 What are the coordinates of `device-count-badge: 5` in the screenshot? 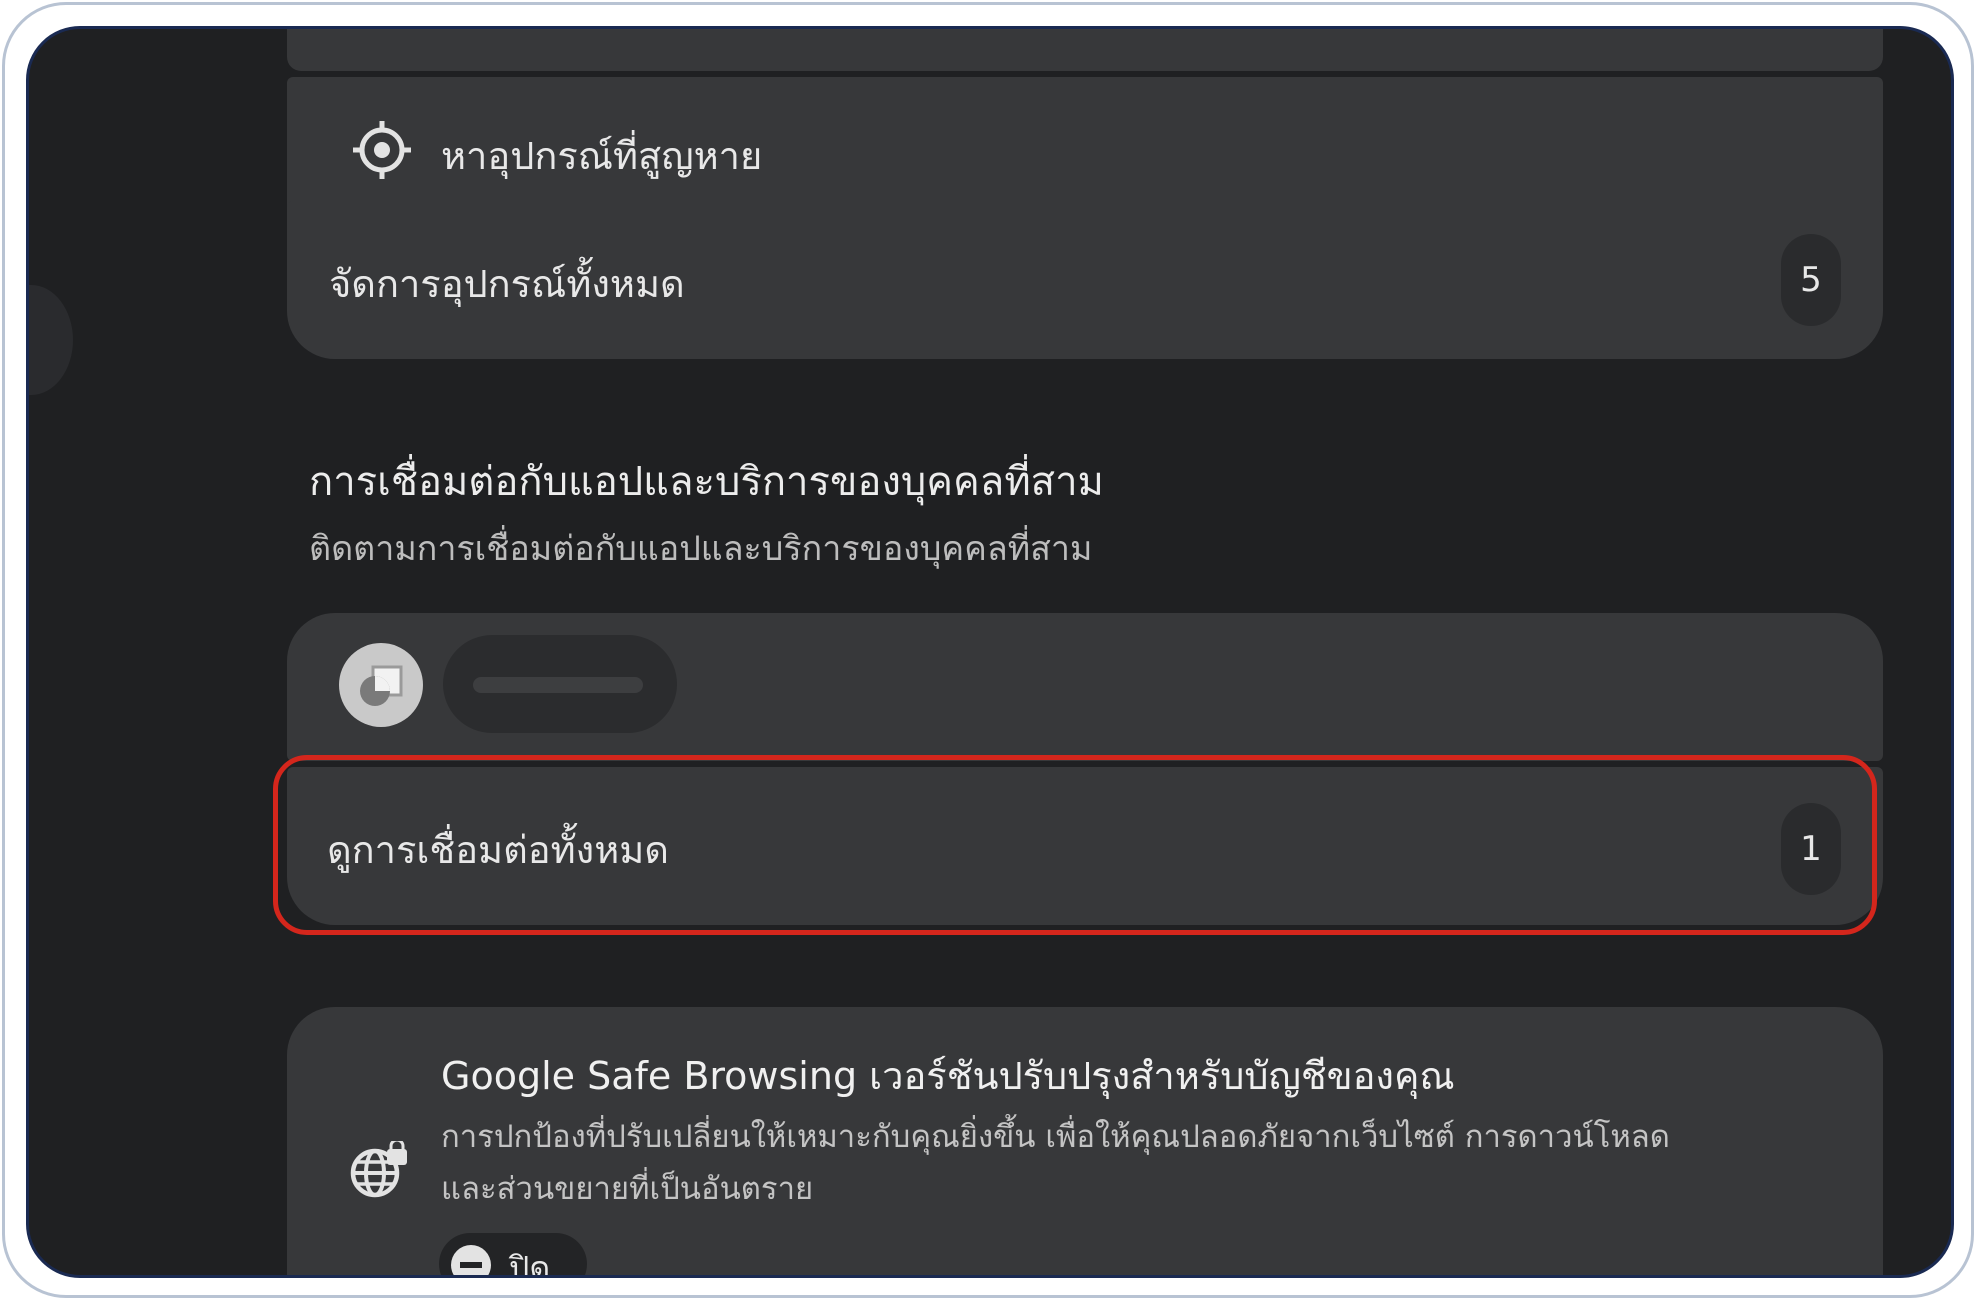 It's located at (1811, 280).